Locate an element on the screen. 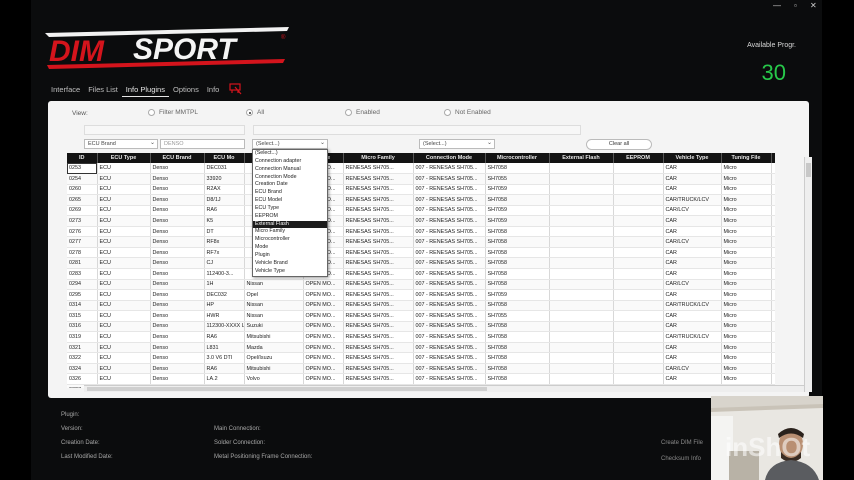  table-cell: SH7055 is located at coordinates (517, 179).